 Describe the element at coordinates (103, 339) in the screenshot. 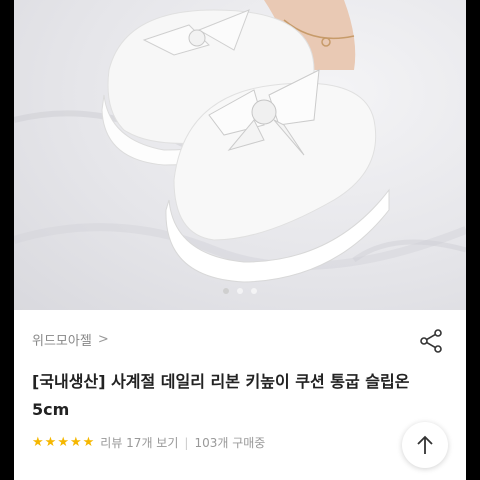

I see `chevron-right-icon: >` at that location.